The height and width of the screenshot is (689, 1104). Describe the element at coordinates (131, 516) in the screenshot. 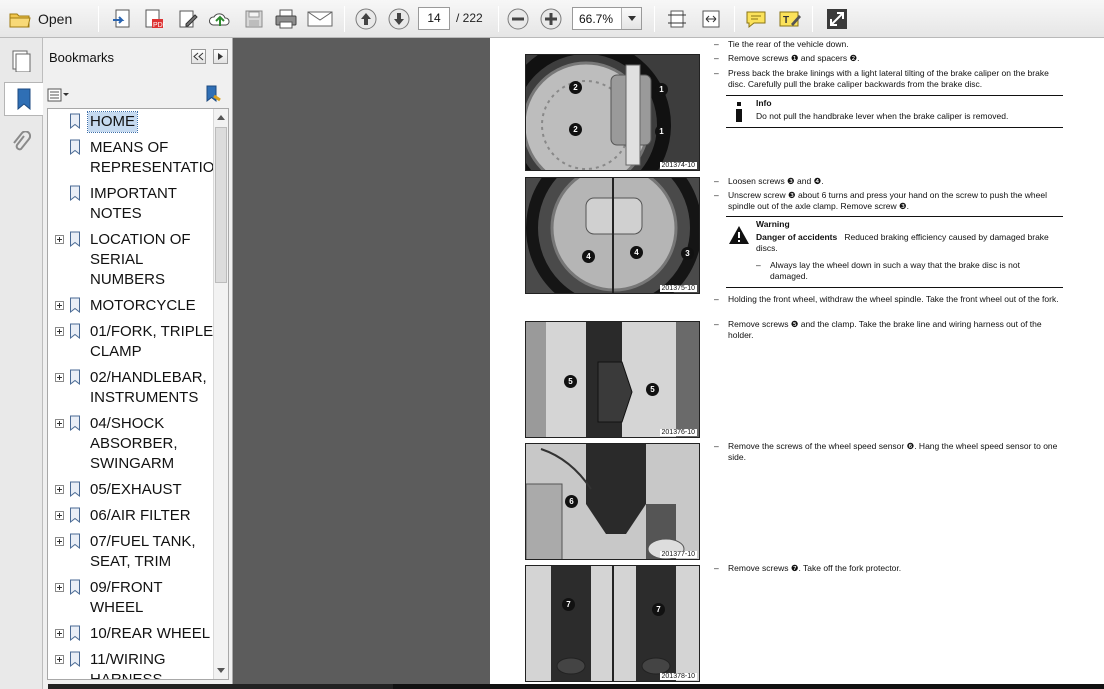

I see `bookmark-item: 06/AIR FILTER` at that location.